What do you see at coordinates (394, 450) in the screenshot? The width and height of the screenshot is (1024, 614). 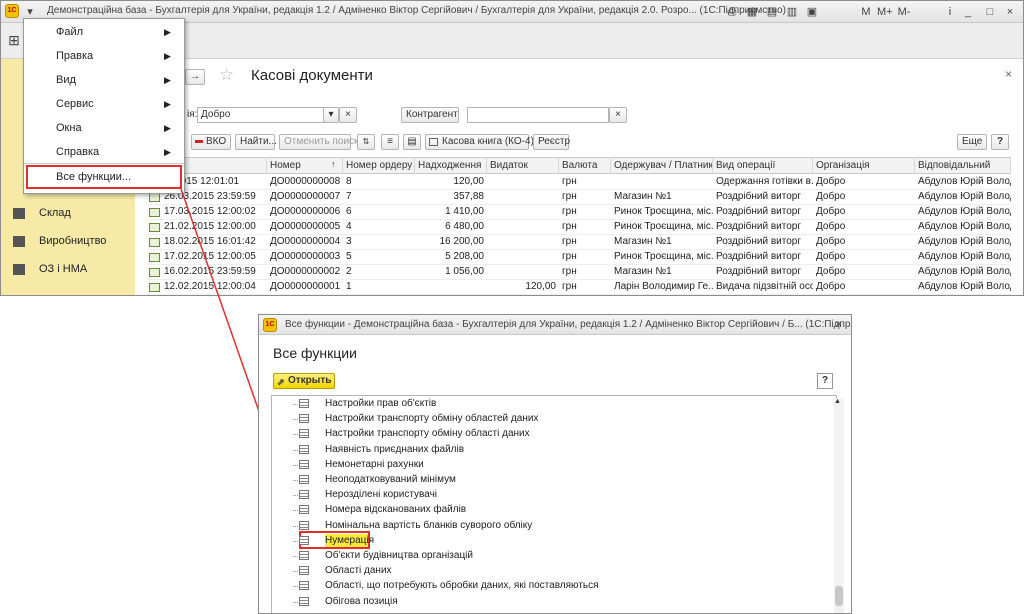 I see `tree-item: Наявність приєднаних файлів` at bounding box center [394, 450].